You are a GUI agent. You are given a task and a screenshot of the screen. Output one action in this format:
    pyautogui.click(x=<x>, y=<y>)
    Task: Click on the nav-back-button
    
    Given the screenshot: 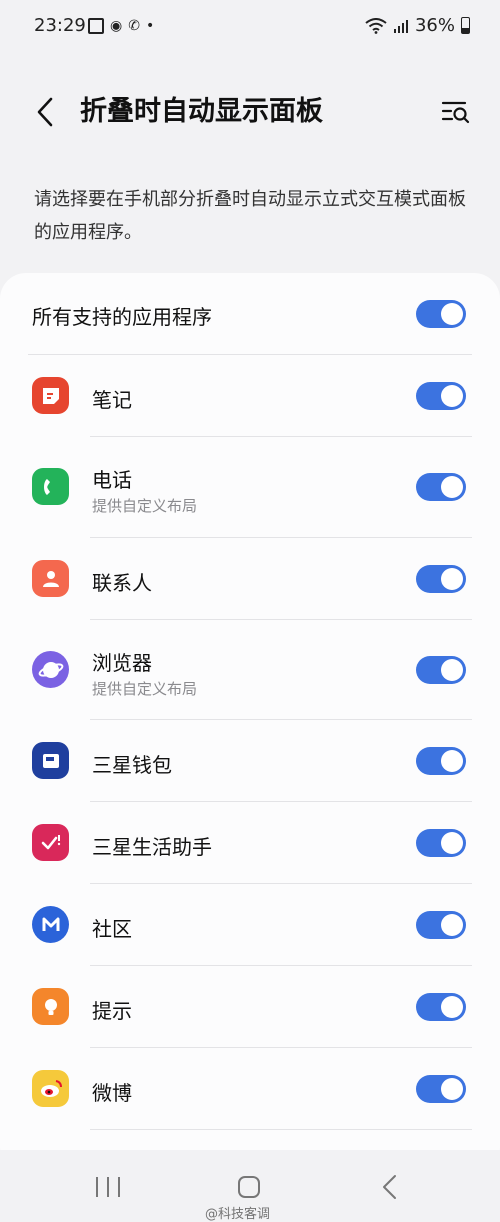 What is the action you would take?
    pyautogui.click(x=390, y=1187)
    